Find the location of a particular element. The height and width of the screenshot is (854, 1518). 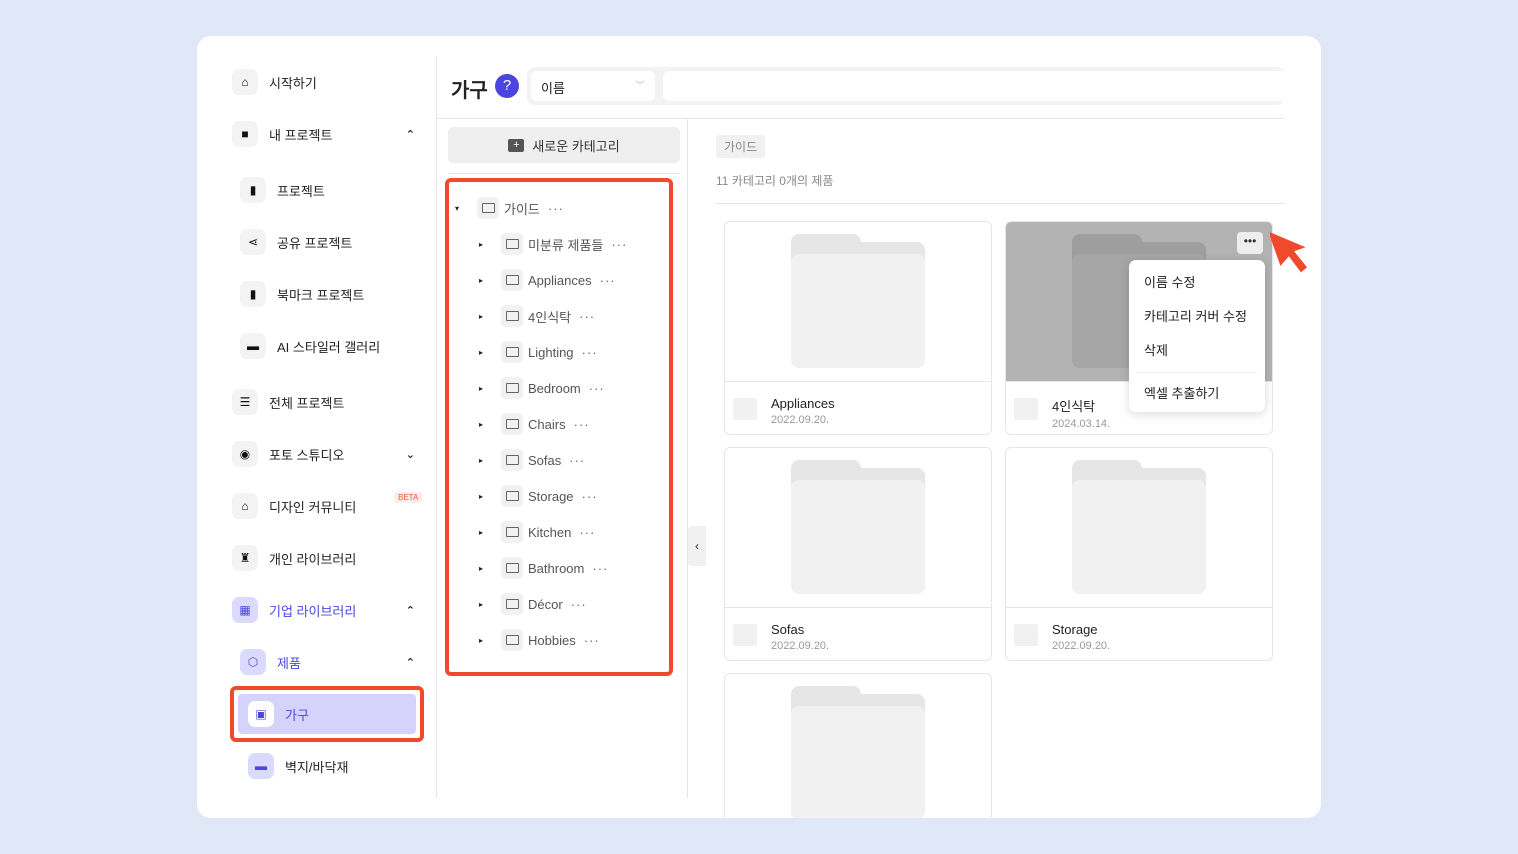

breadcrumb: 가이드 is located at coordinates (741, 146).